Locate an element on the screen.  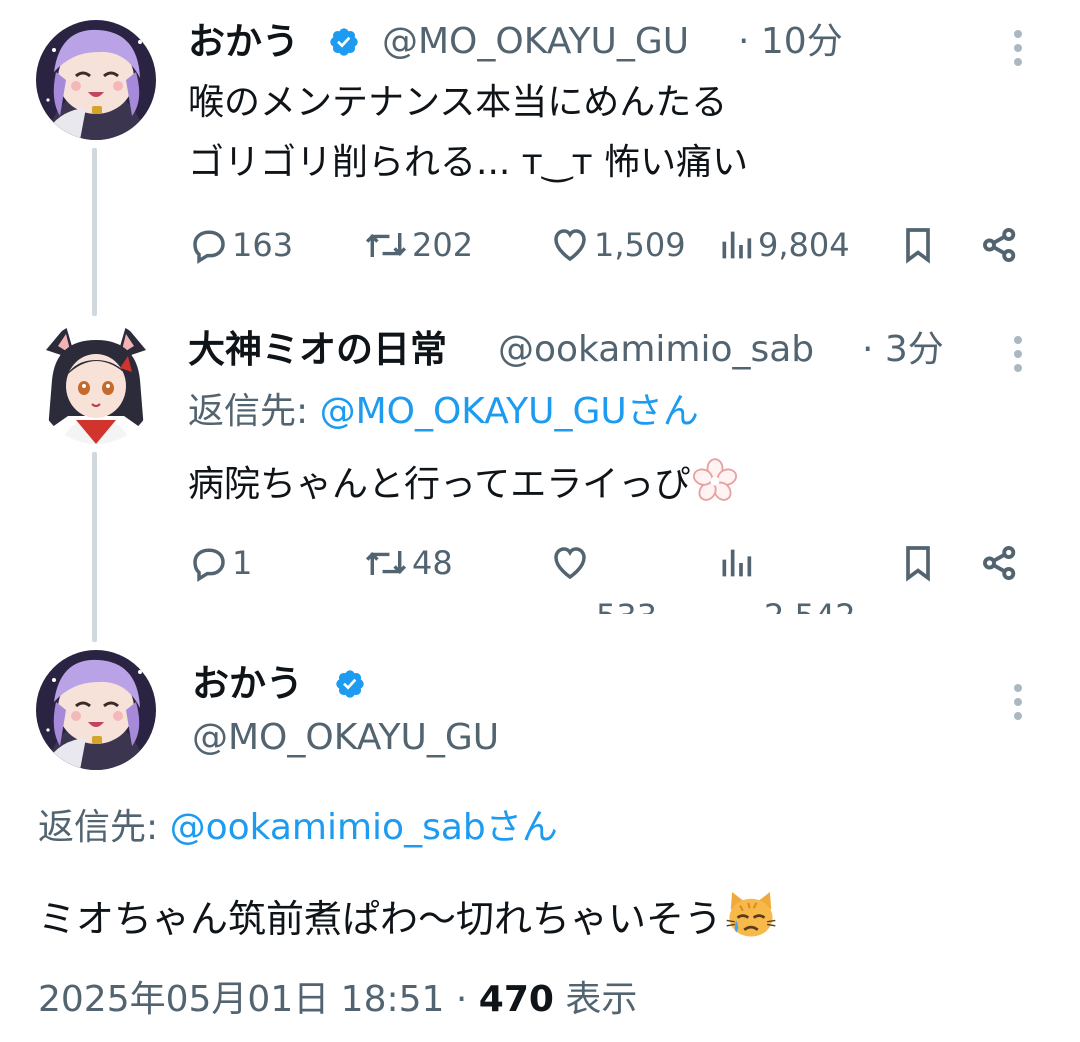
thread-connector-line is located at coordinates (94, 232).